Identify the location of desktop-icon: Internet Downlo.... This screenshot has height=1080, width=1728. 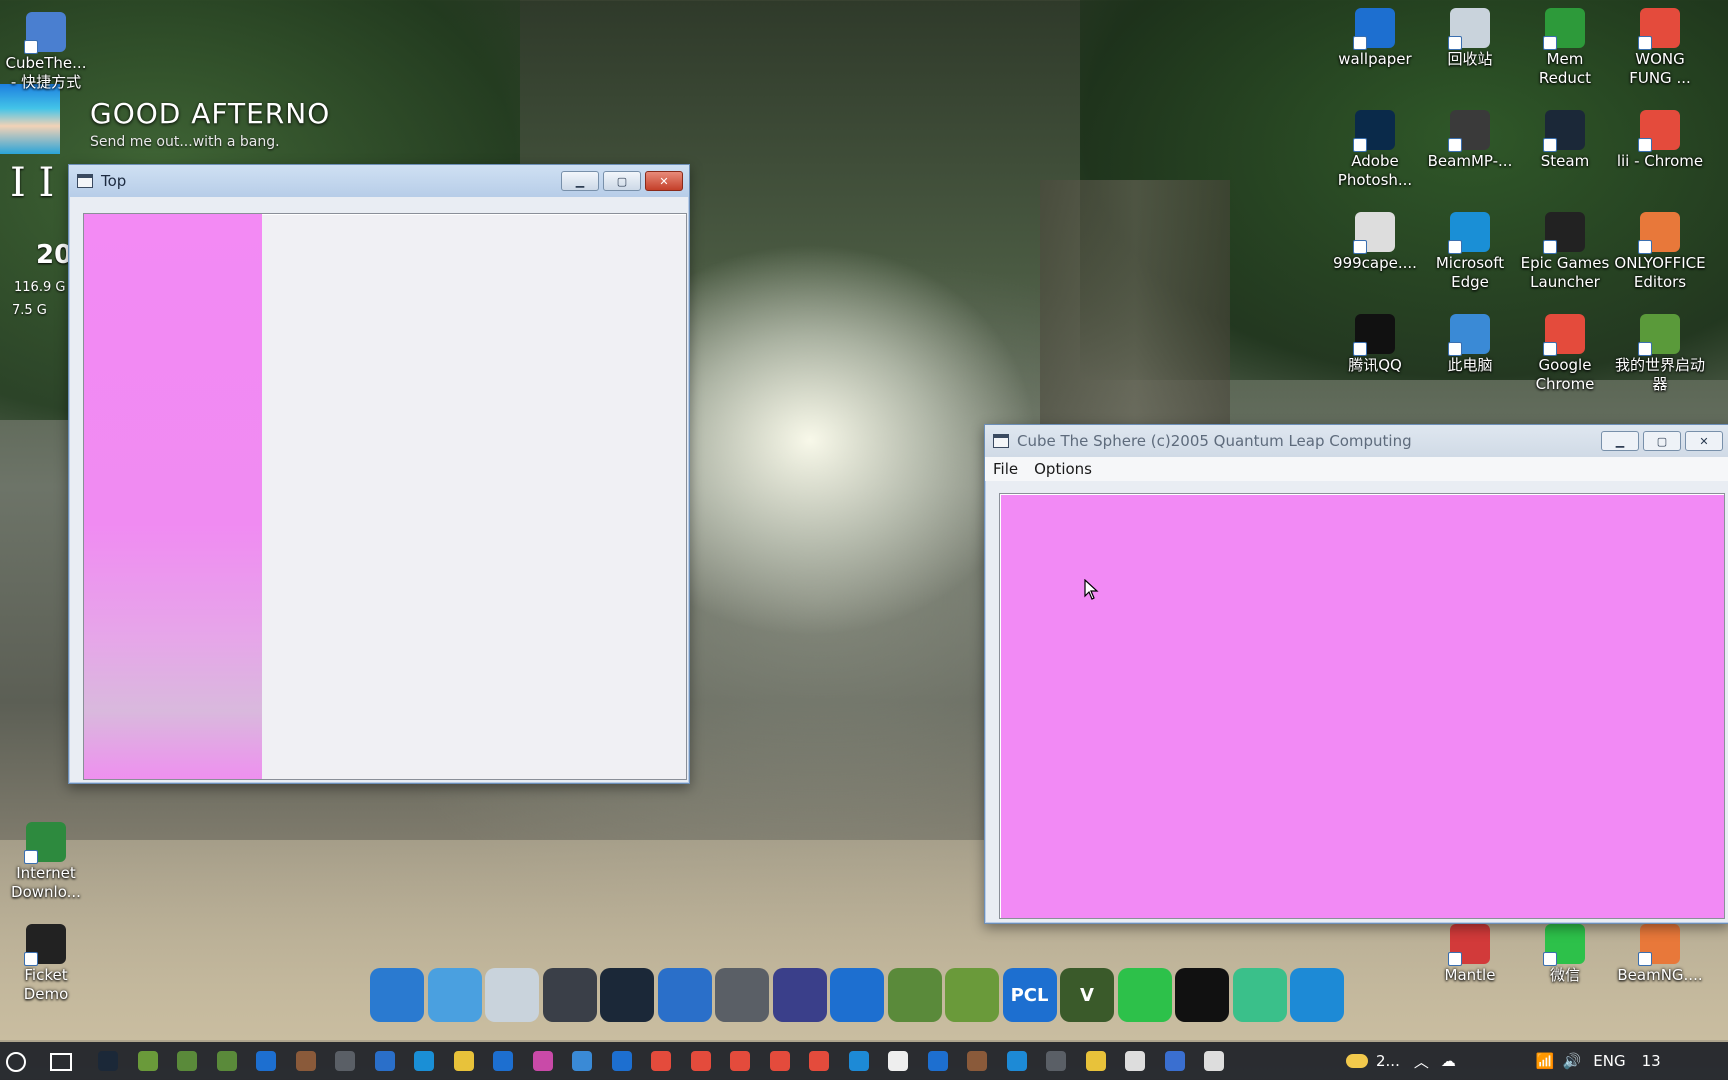
(46, 862).